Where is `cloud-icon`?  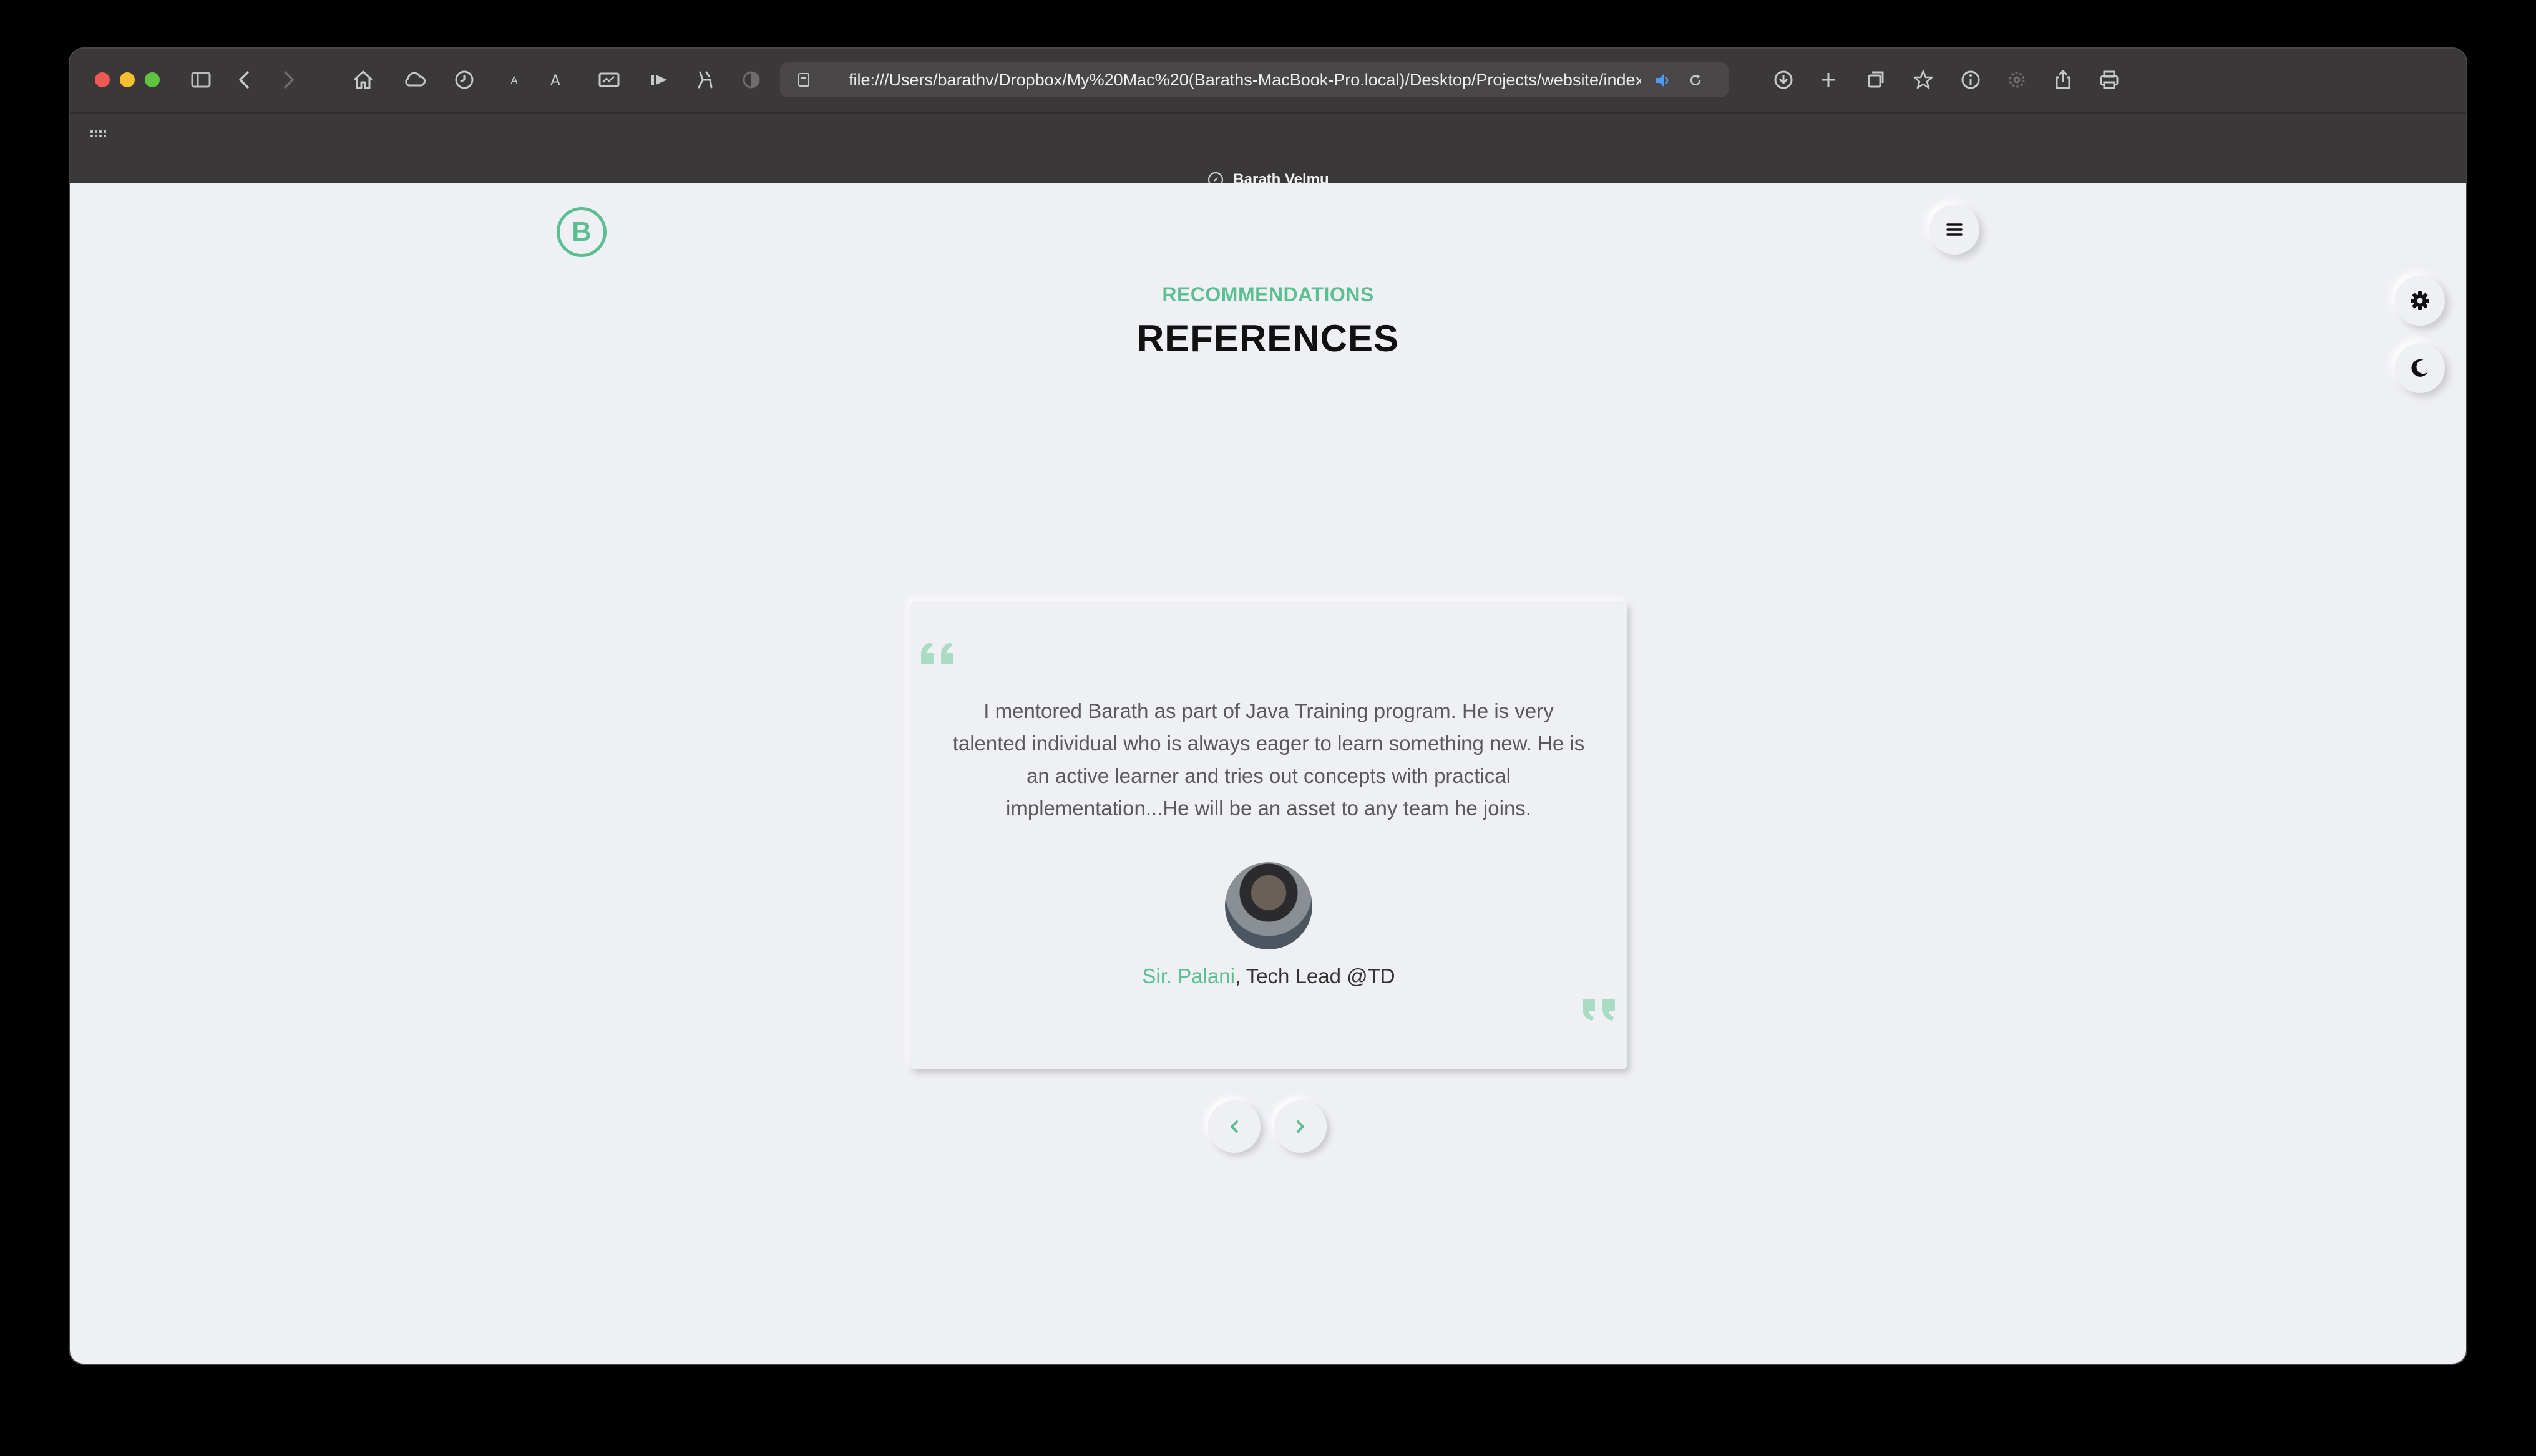 cloud-icon is located at coordinates (414, 80).